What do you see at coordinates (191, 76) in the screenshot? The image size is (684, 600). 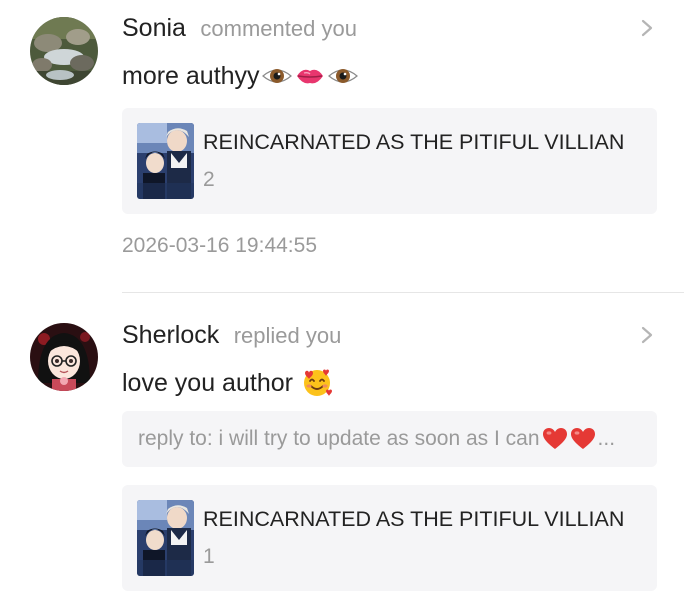 I see `comment-body: more authyy` at bounding box center [191, 76].